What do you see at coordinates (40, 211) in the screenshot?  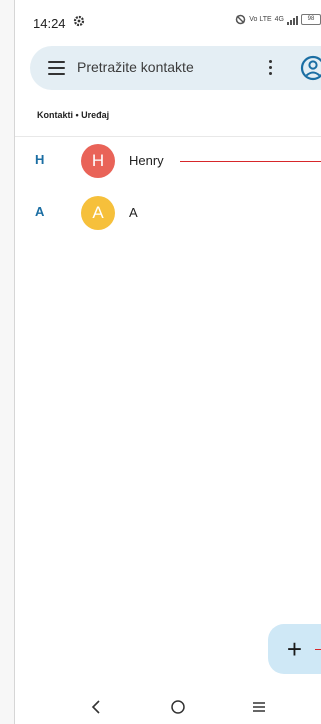 I see `section-letter: A` at bounding box center [40, 211].